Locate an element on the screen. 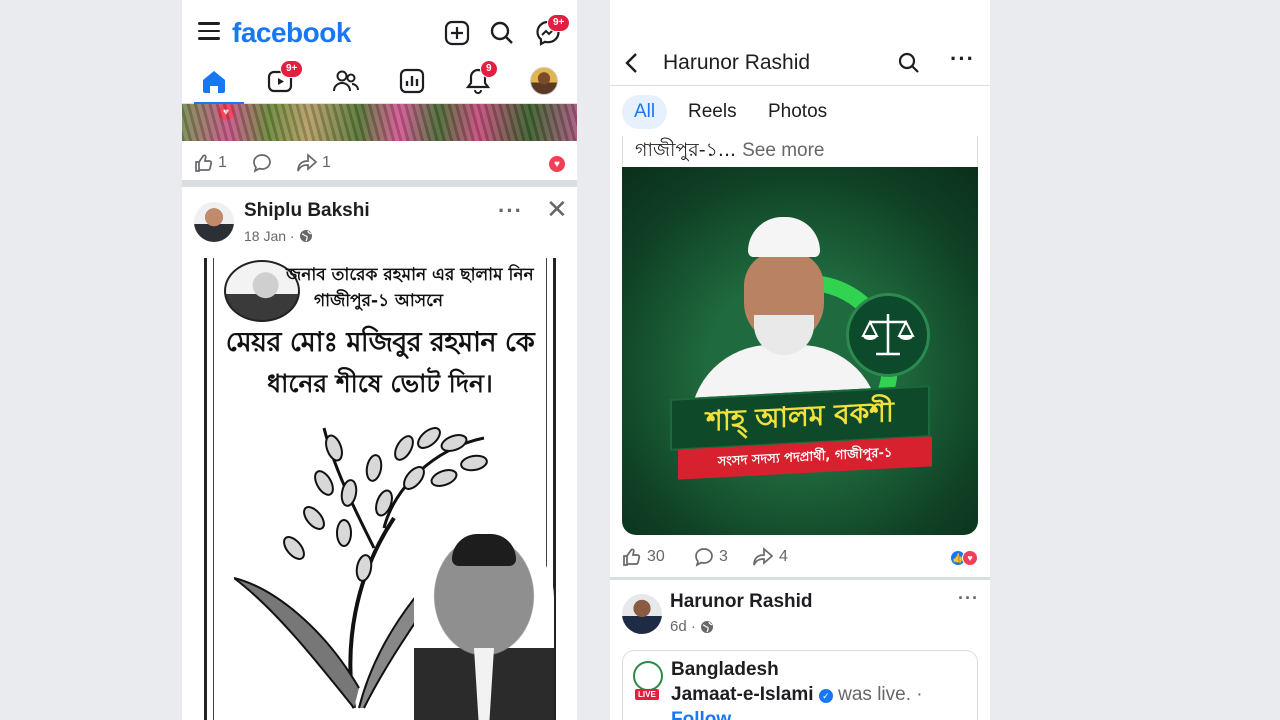 This screenshot has width=1280, height=720. poster-line-2: গাজীপুর-১ আসনে is located at coordinates (379, 301).